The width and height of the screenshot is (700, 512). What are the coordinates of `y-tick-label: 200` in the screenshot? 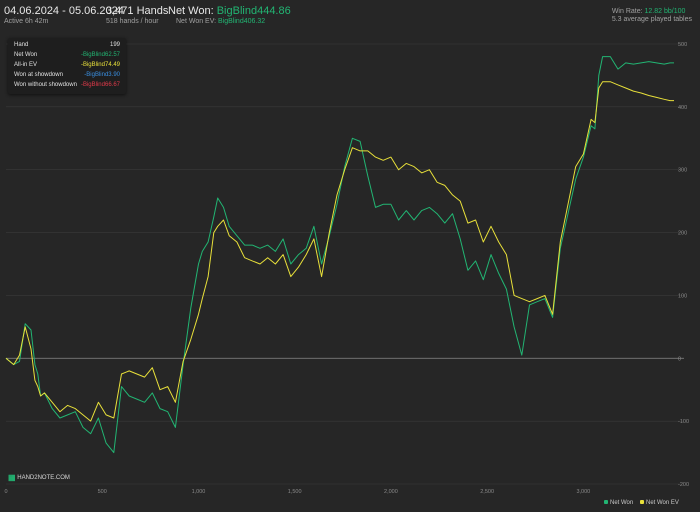 It's located at (682, 234).